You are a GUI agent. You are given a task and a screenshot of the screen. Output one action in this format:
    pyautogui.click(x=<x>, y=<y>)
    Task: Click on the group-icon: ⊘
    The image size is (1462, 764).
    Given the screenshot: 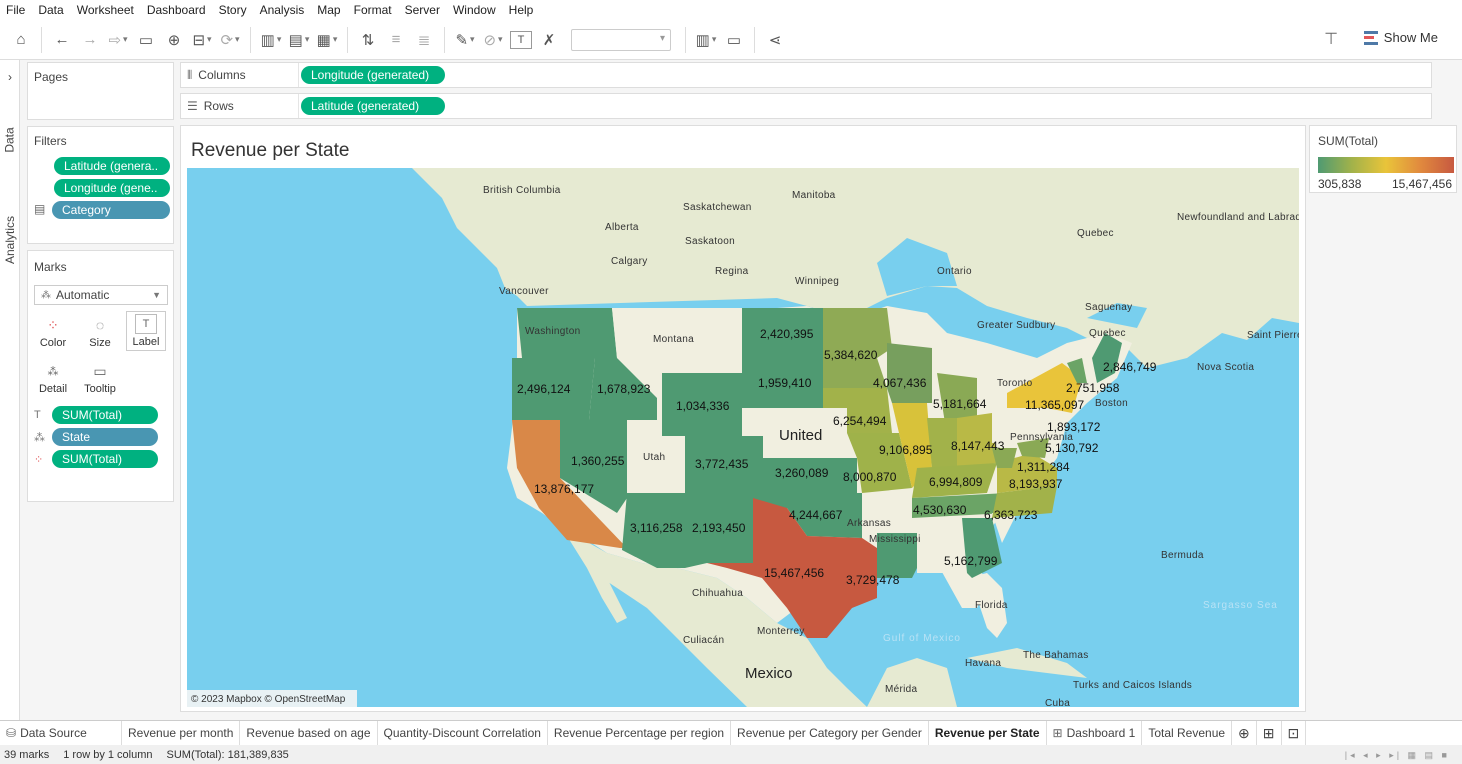 What is the action you would take?
    pyautogui.click(x=493, y=40)
    